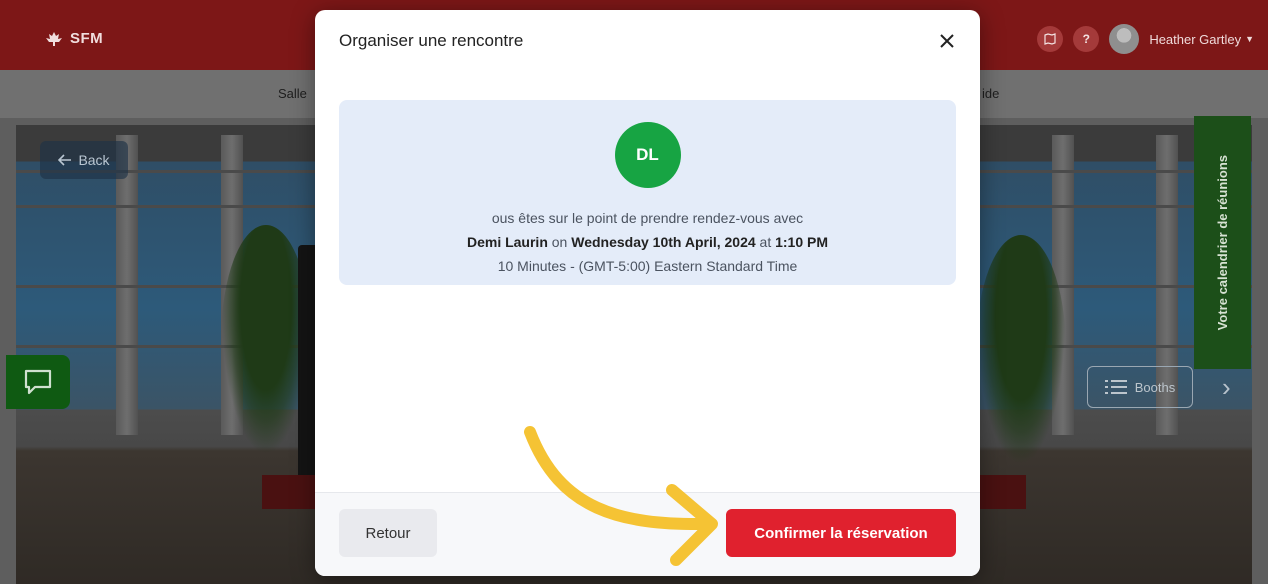  I want to click on calendar-tab-label: Votre calendrier de réunions, so click(1222, 242).